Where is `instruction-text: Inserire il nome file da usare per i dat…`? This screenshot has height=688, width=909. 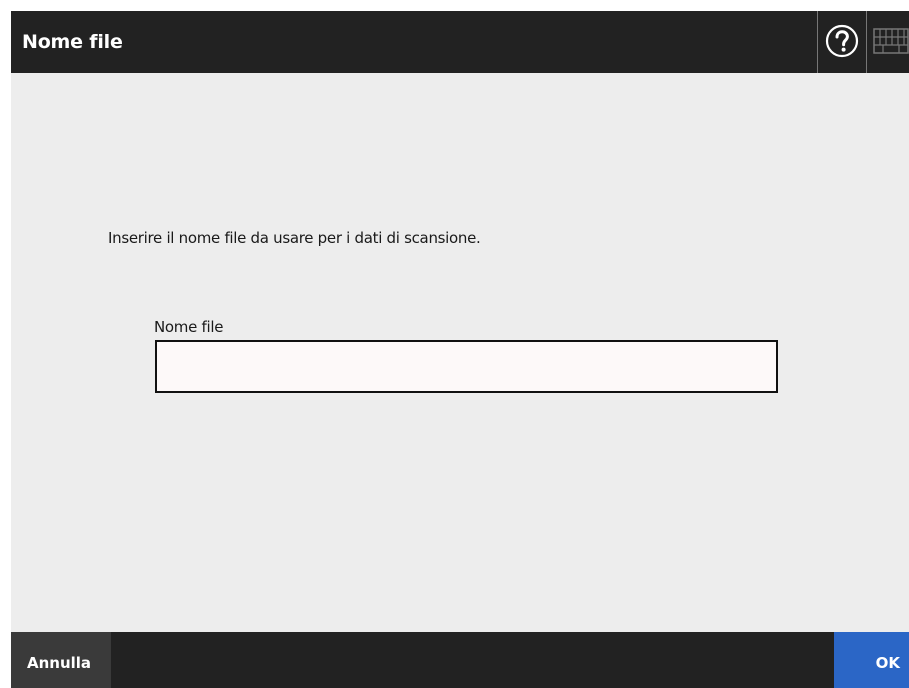 instruction-text: Inserire il nome file da usare per i dat… is located at coordinates (294, 238).